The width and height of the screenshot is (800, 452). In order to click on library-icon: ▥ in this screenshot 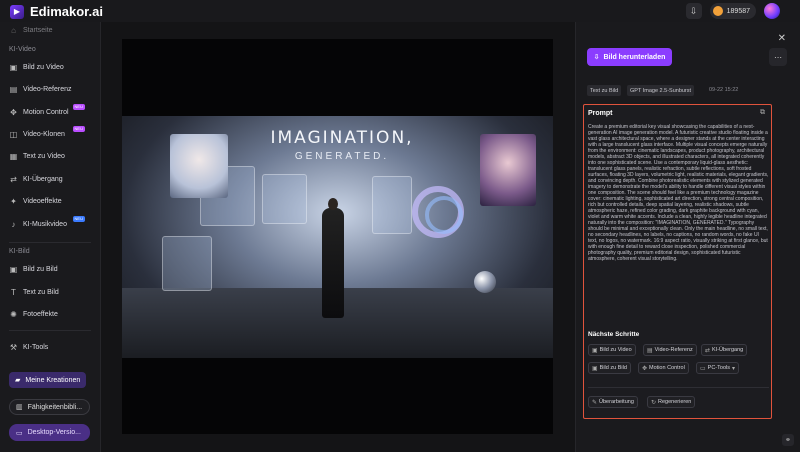, I will do `click(19, 407)`.